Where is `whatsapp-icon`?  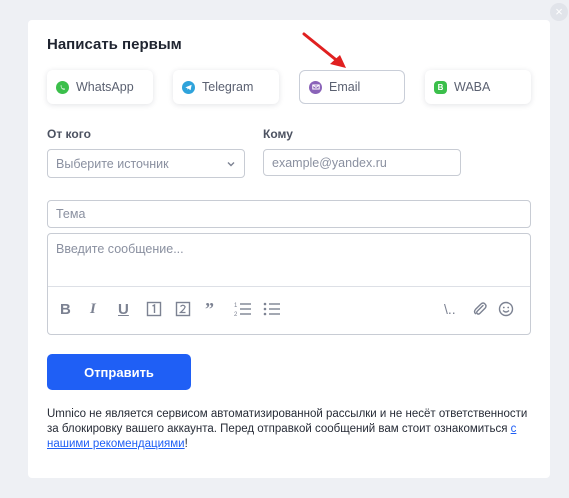
whatsapp-icon is located at coordinates (62, 87).